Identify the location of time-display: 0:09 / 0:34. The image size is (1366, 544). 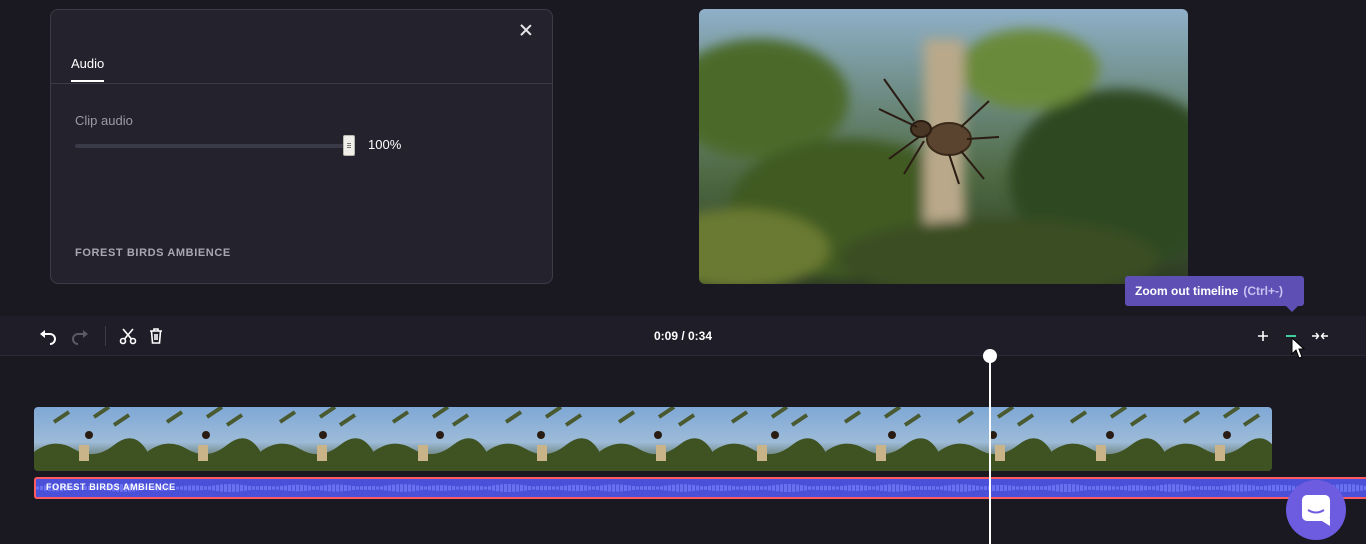
(683, 336).